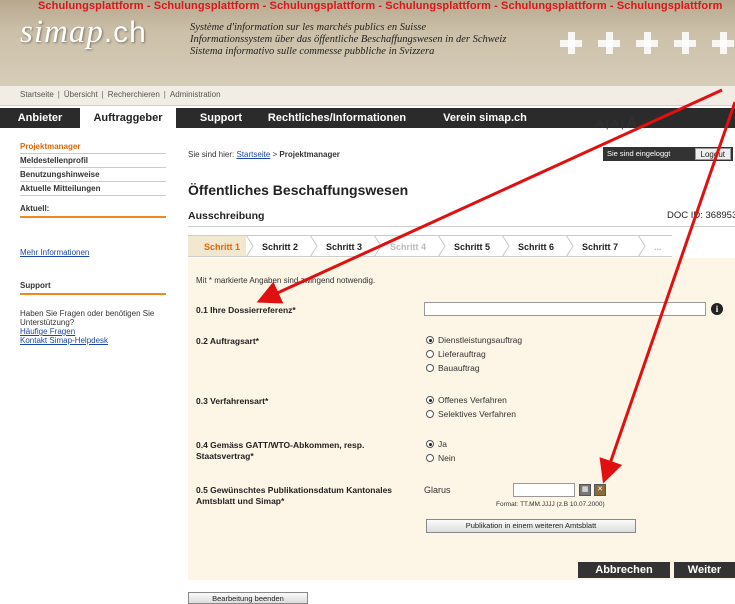  What do you see at coordinates (466, 400) in the screenshot?
I see `radio-offenes-verfahren: Offenes Verfahren` at bounding box center [466, 400].